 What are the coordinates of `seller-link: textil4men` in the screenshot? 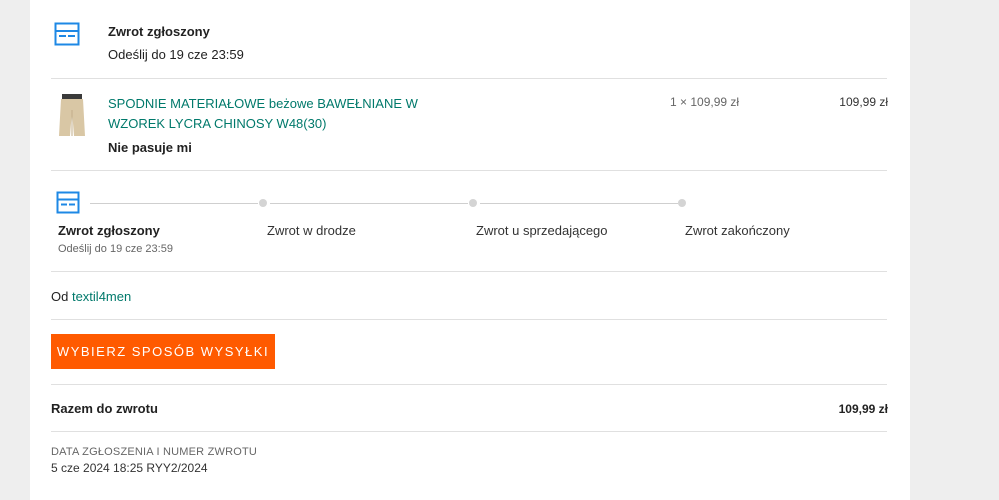 It's located at (101, 296).